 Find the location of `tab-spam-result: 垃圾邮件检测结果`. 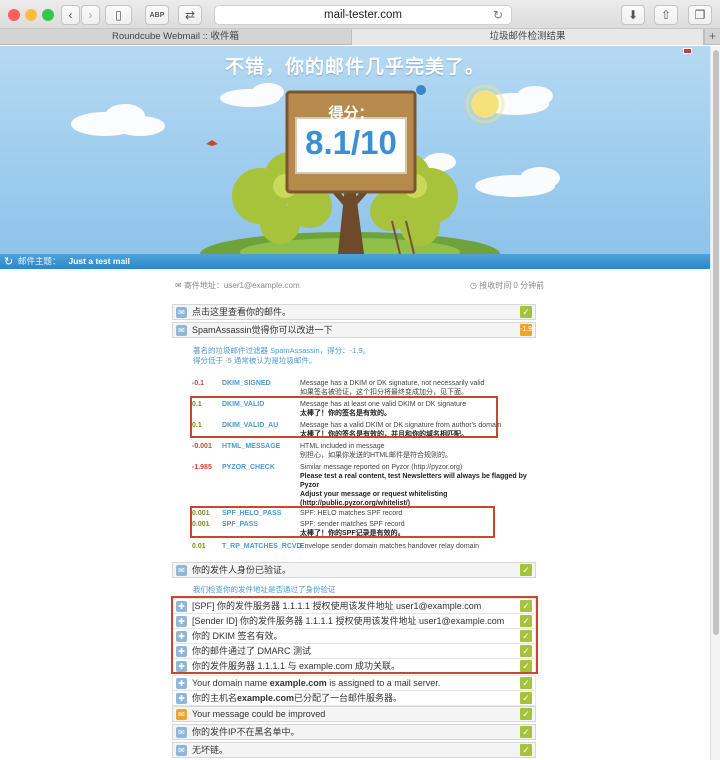

tab-spam-result: 垃圾邮件检测结果 is located at coordinates (528, 37).